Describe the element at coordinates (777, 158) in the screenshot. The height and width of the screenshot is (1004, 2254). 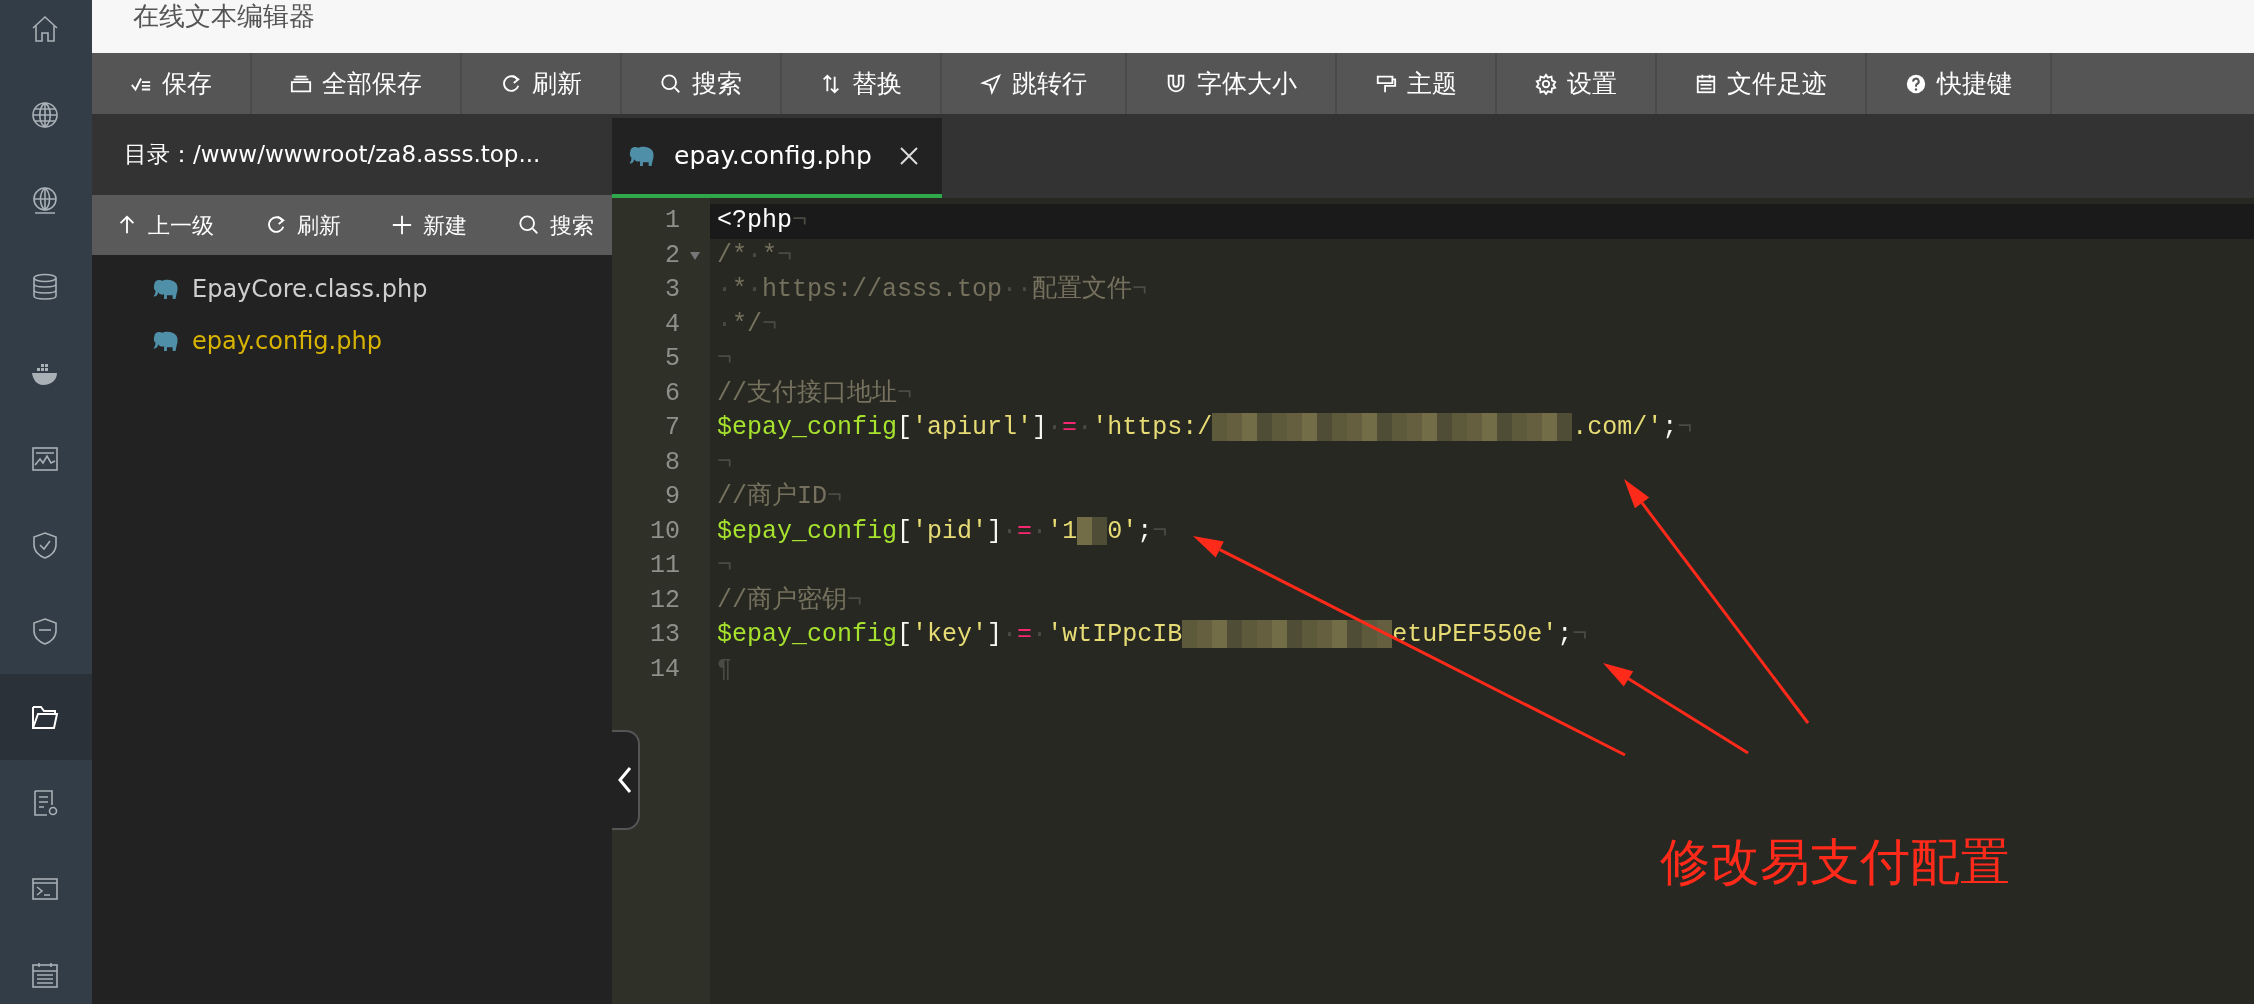
I see `editor-tab: epay.config.php` at that location.